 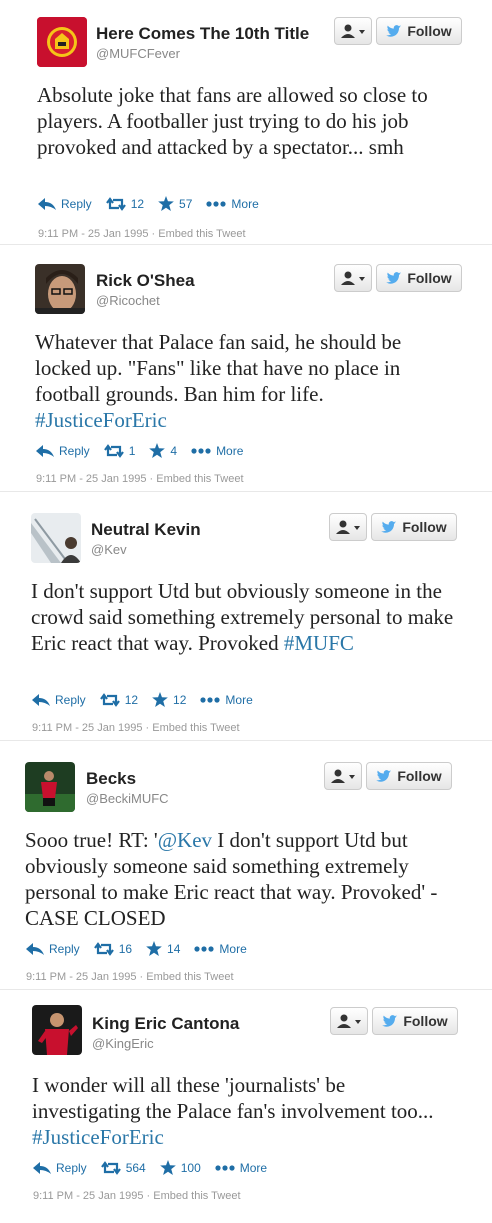 What do you see at coordinates (123, 1043) in the screenshot?
I see `user-handle: @KingEric` at bounding box center [123, 1043].